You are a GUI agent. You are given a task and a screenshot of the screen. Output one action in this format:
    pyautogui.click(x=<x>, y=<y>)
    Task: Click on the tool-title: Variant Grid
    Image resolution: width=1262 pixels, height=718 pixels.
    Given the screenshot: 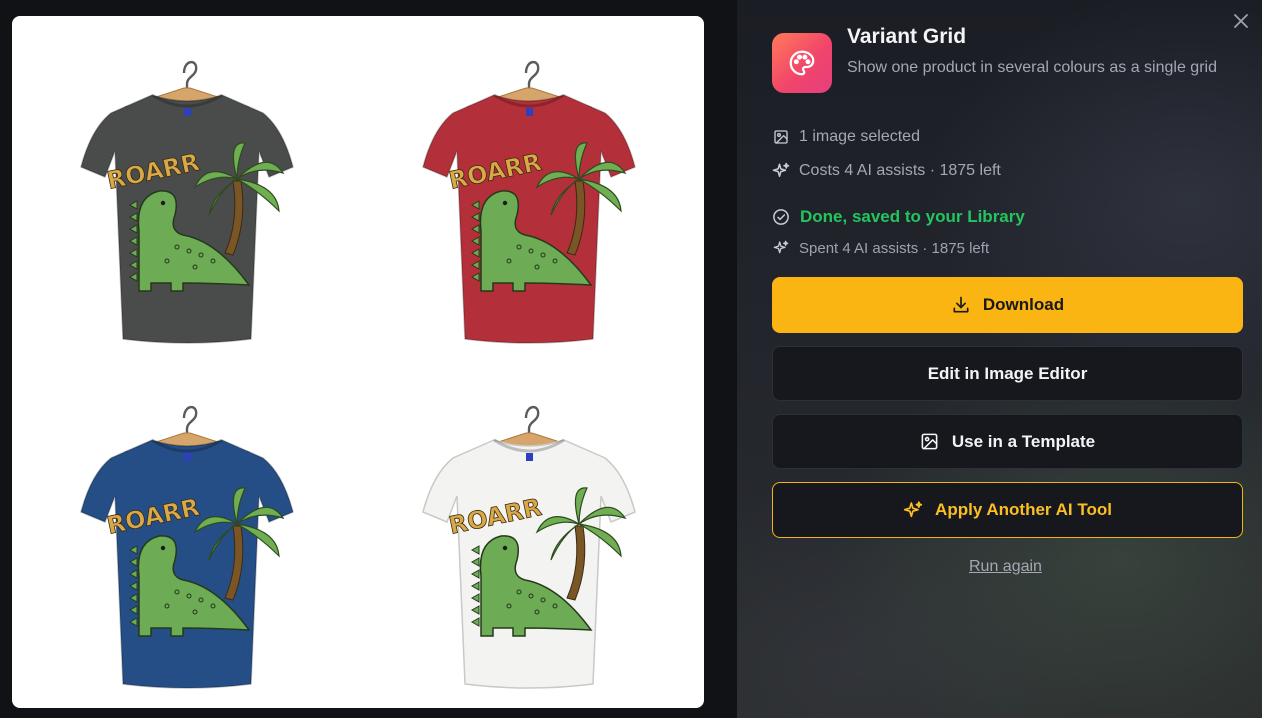 What is the action you would take?
    pyautogui.click(x=907, y=36)
    